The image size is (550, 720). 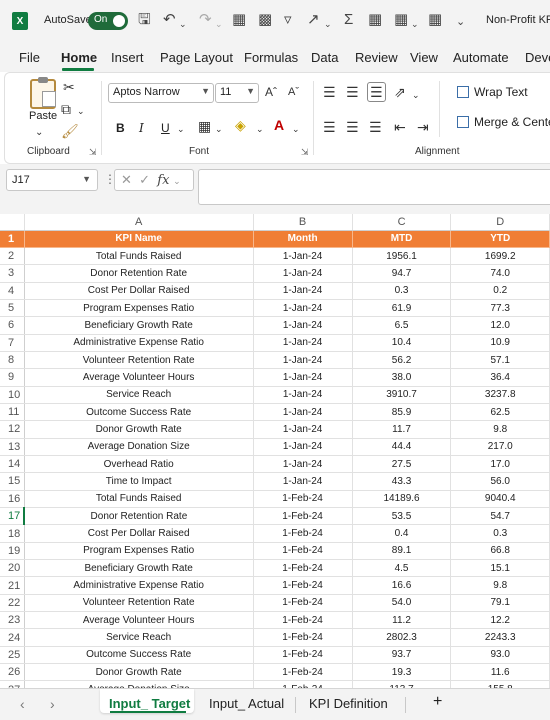 I want to click on sheet-tab-input-actual: Input_ Actual, so click(x=246, y=703).